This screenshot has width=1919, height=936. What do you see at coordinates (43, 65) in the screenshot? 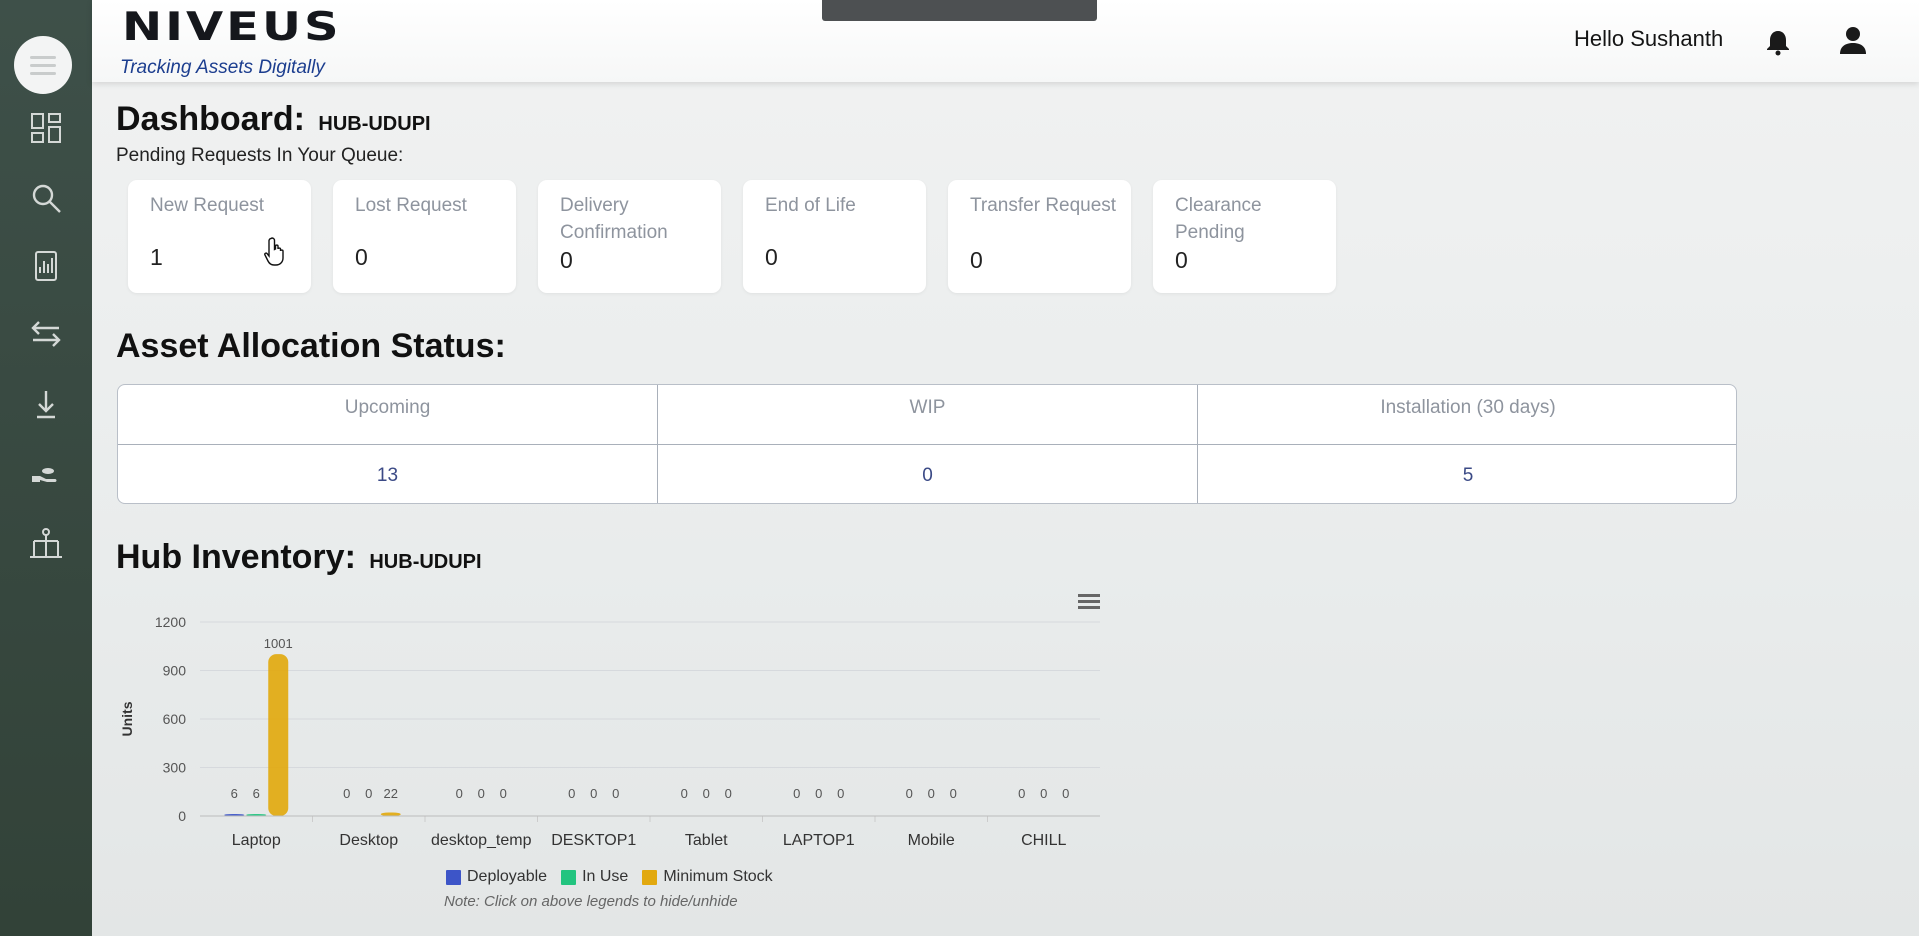
I see `menu-icon` at bounding box center [43, 65].